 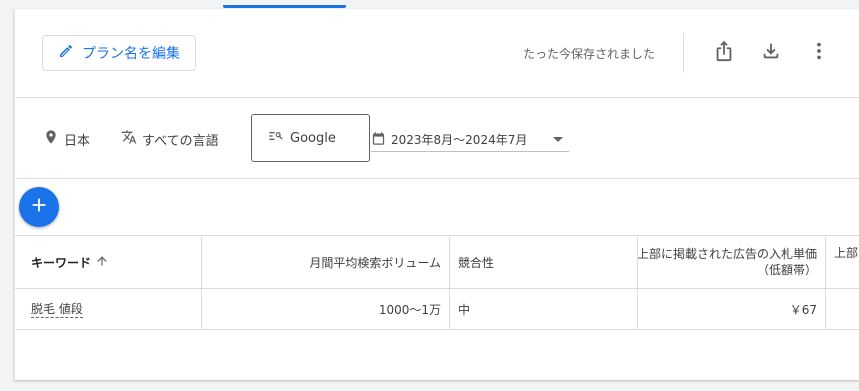 What do you see at coordinates (326, 309) in the screenshot?
I see `avg-monthly-searches-cell: 1000～1万` at bounding box center [326, 309].